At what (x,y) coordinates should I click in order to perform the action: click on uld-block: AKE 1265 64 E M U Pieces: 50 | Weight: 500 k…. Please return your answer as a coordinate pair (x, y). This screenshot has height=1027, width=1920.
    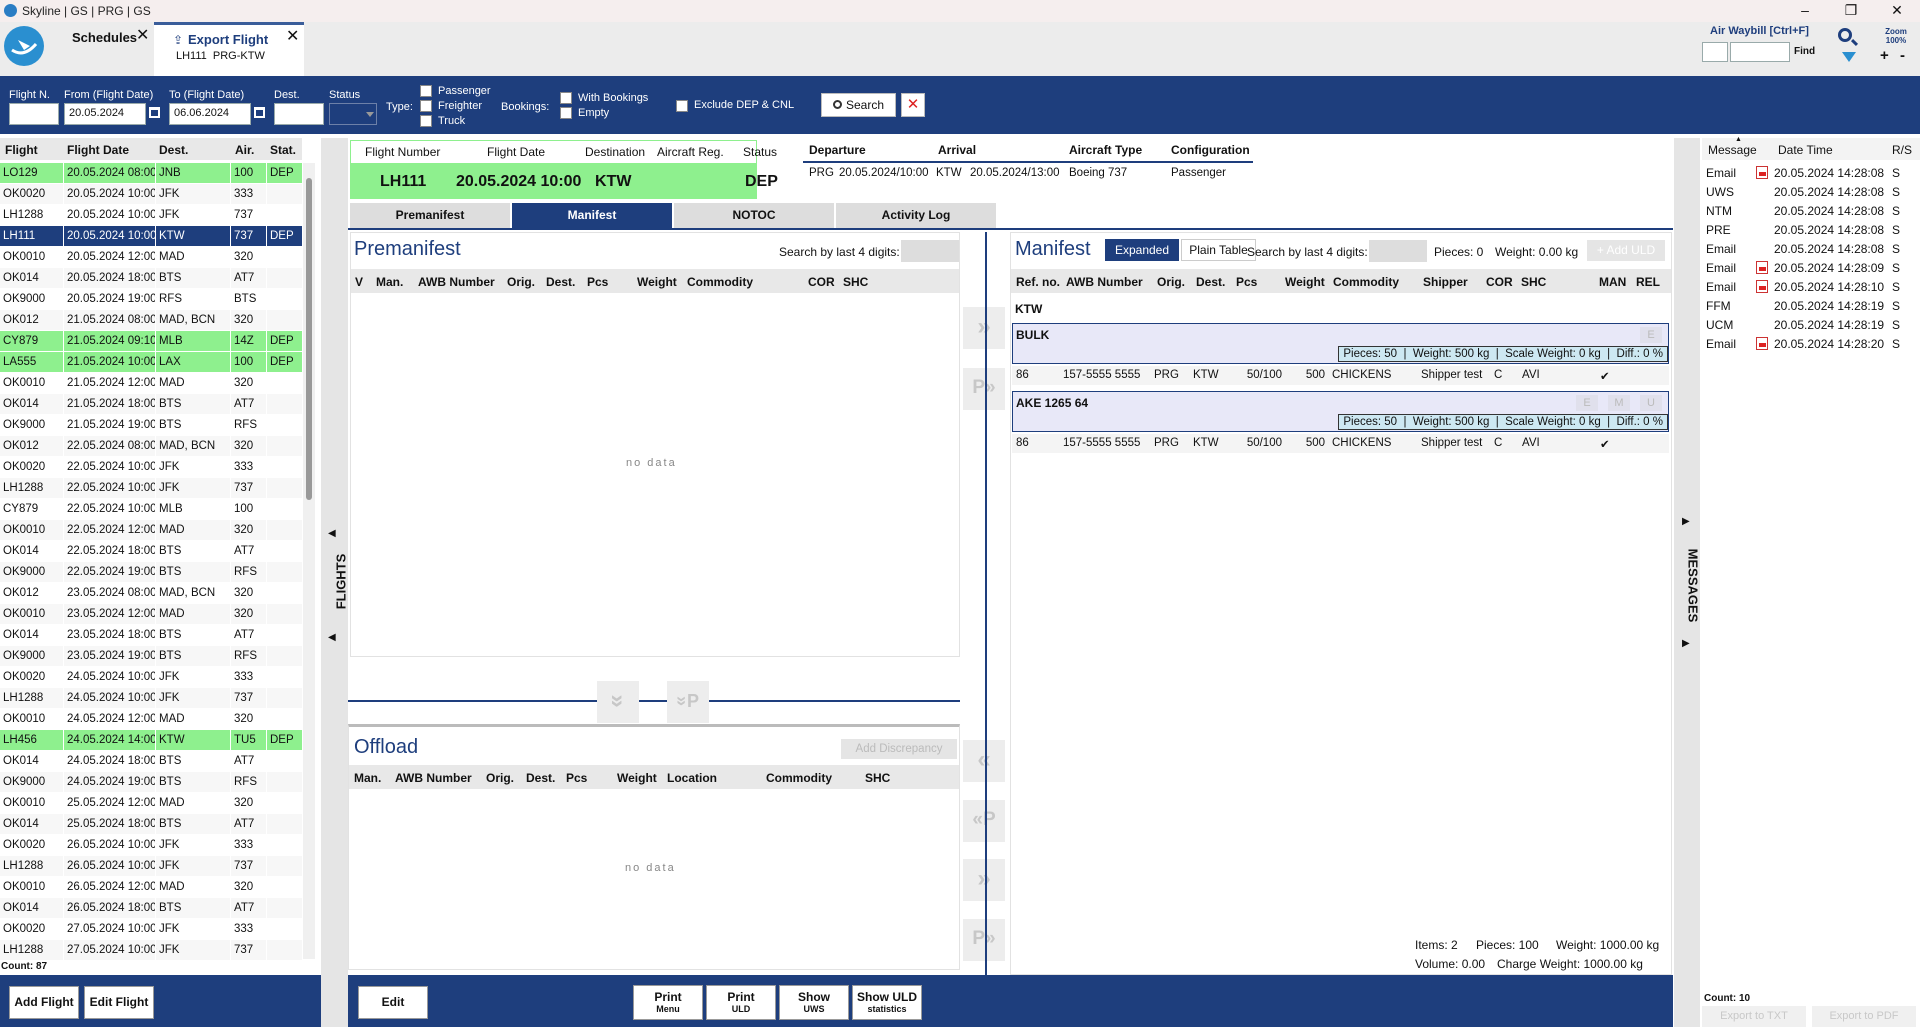
    Looking at the image, I should click on (1340, 411).